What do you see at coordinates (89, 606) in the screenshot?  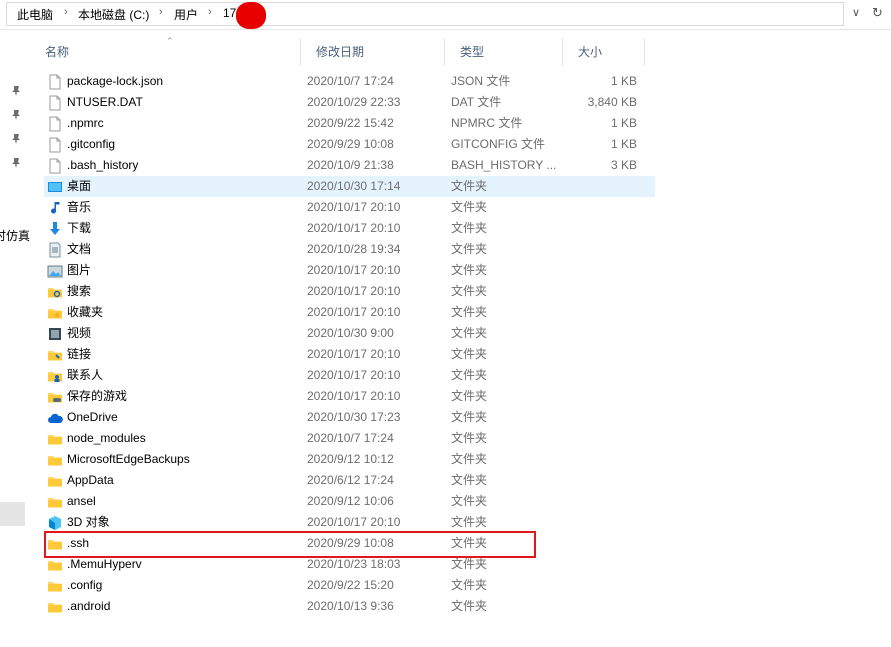 I see `file-name: .android` at bounding box center [89, 606].